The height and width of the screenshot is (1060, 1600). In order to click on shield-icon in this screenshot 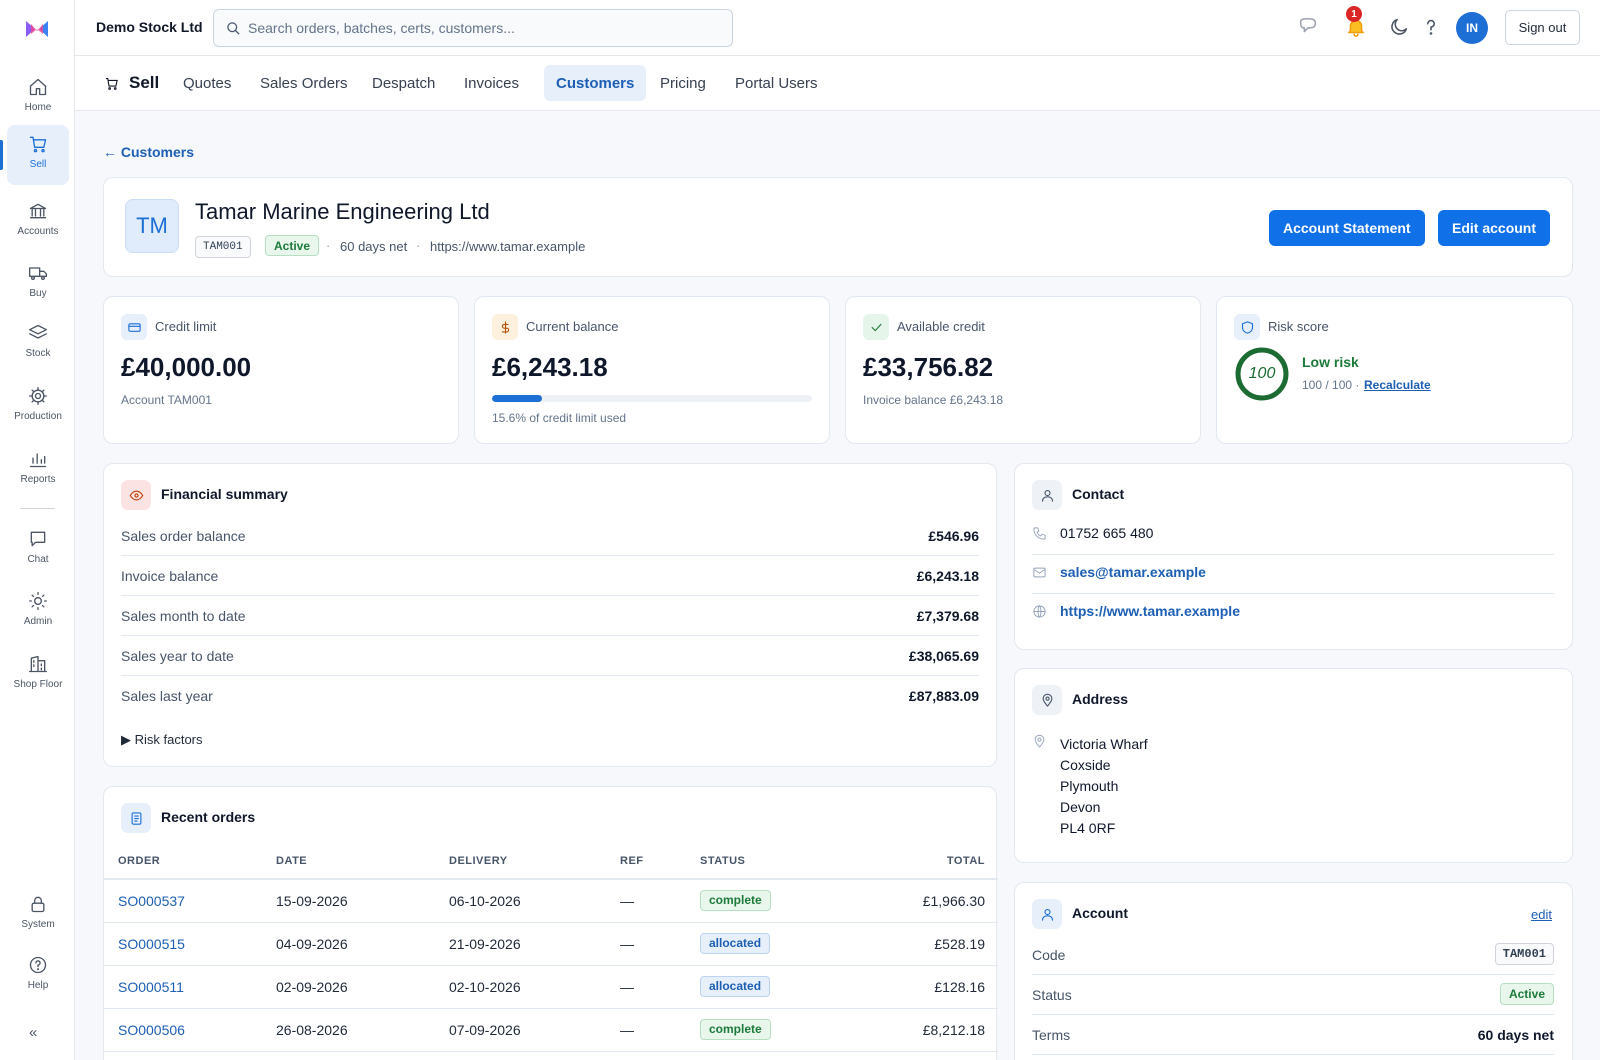, I will do `click(1247, 327)`.